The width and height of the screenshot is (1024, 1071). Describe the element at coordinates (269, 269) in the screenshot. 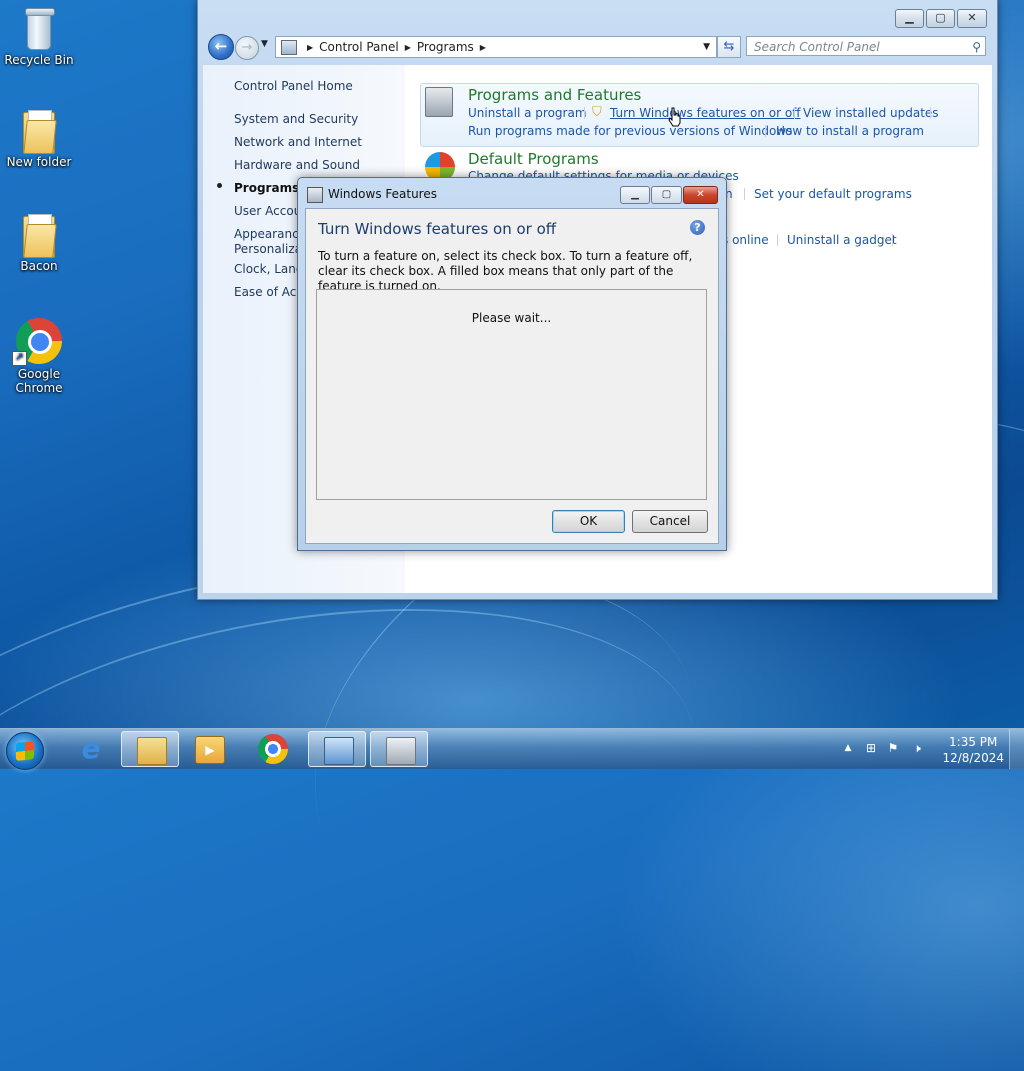

I see `nav-clock-language: Clock, Lang` at that location.